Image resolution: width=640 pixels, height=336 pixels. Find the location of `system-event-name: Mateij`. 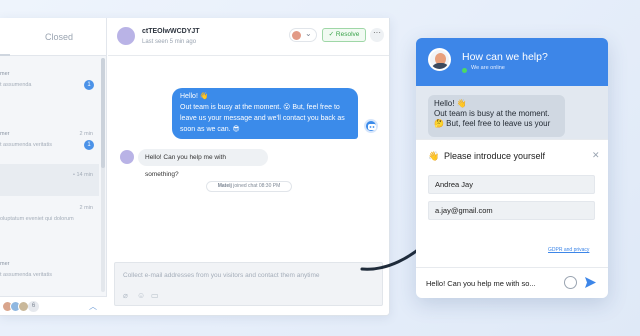

system-event-name: Mateij is located at coordinates (224, 186).